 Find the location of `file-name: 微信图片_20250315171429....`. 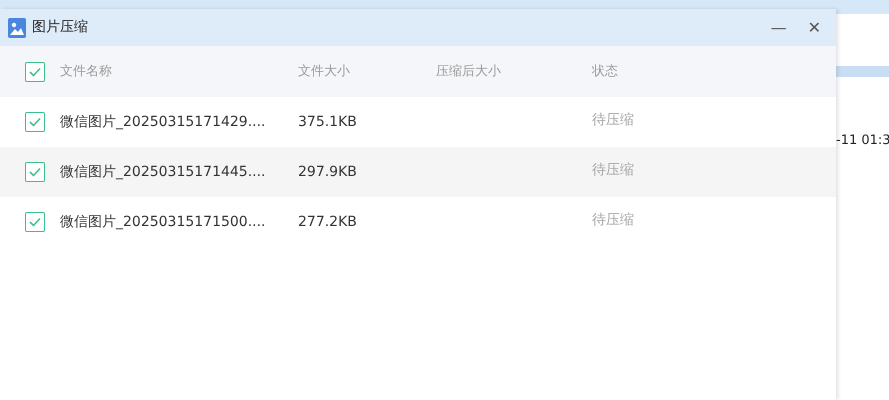

file-name: 微信图片_20250315171429.... is located at coordinates (163, 122).